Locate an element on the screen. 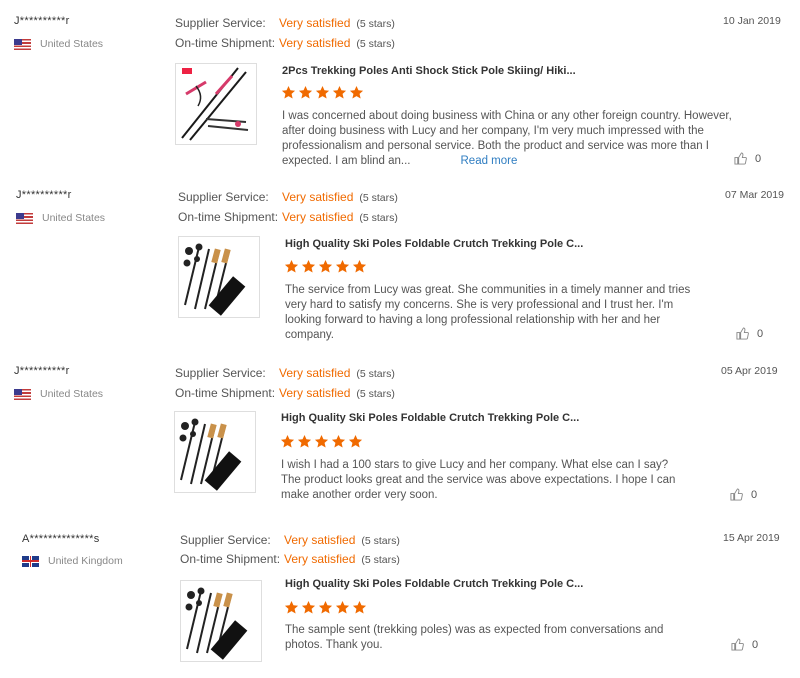 Image resolution: width=800 pixels, height=678 pixels. buyer-country: United Kingdom is located at coordinates (72, 561).